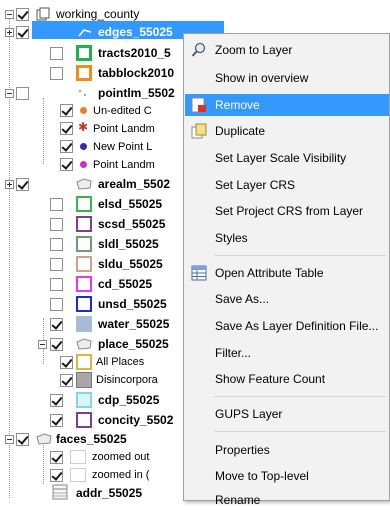  What do you see at coordinates (270, 379) in the screenshot?
I see `menu-item-label: Show Feature Count` at bounding box center [270, 379].